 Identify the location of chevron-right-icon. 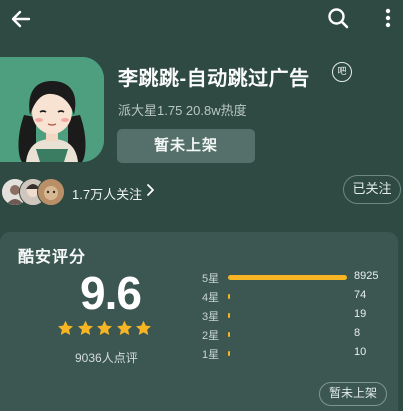
(150, 190).